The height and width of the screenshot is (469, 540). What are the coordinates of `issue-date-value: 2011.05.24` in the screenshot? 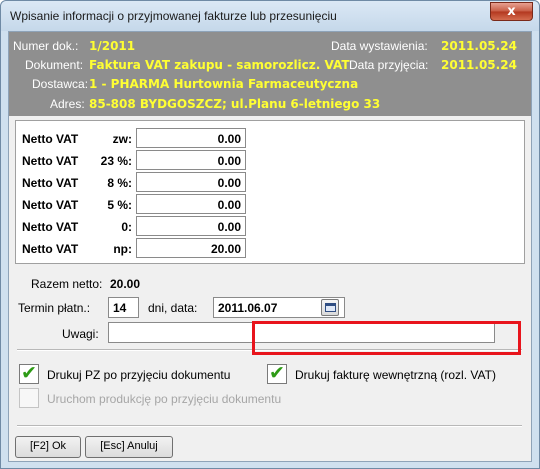 It's located at (479, 46).